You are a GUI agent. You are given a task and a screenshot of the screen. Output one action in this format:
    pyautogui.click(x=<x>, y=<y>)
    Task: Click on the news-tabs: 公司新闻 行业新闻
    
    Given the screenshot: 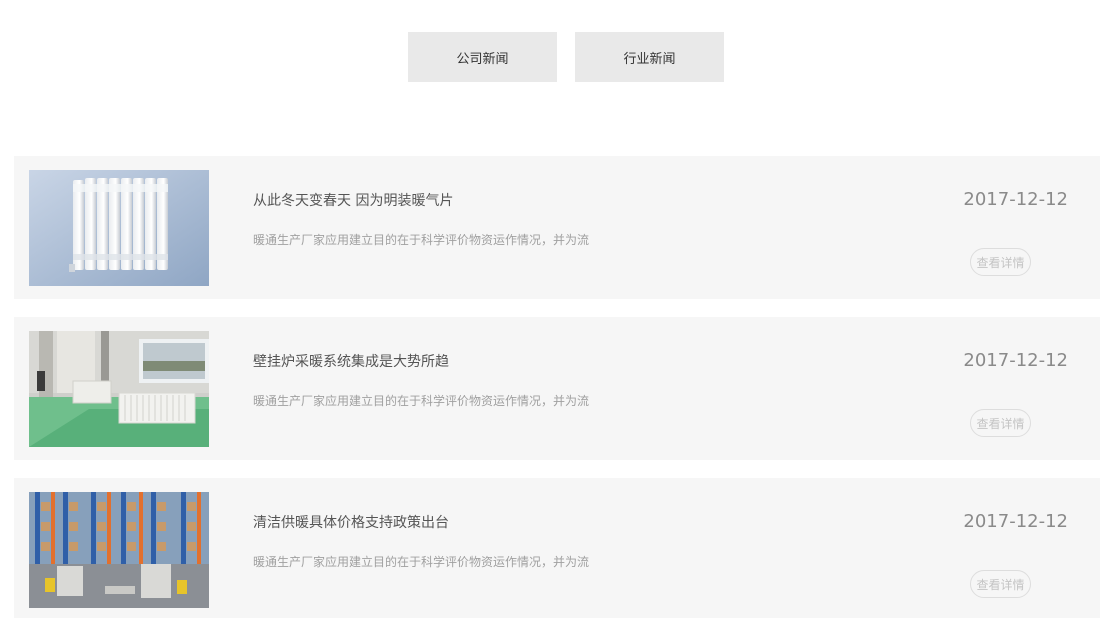 What is the action you would take?
    pyautogui.click(x=566, y=57)
    